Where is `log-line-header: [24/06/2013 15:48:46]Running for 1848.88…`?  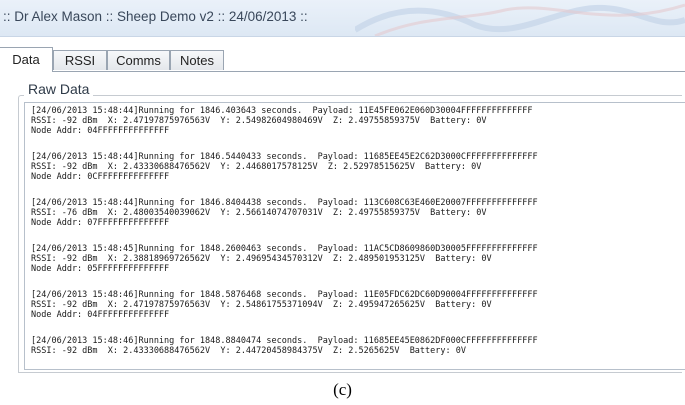 log-line-header: [24/06/2013 15:48:46]Running for 1848.88… is located at coordinates (284, 341).